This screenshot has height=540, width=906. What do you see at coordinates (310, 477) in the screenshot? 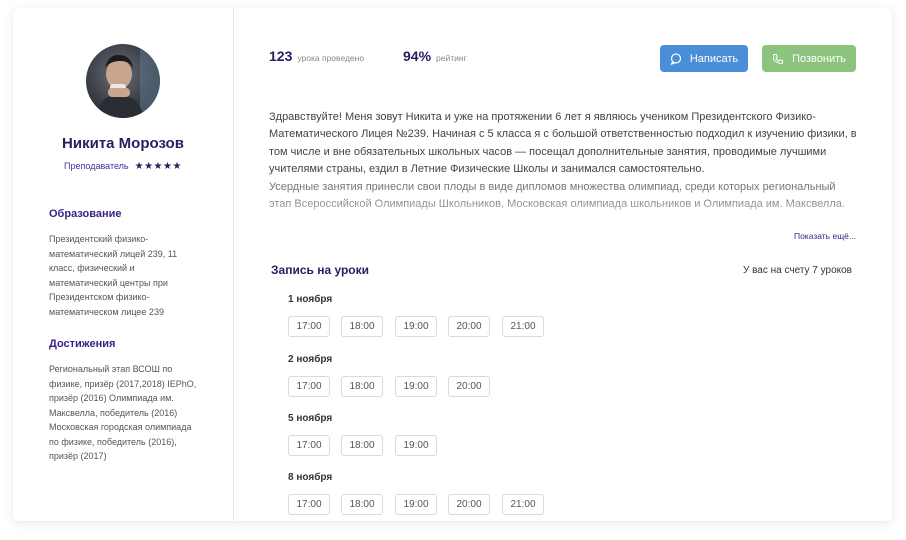
I see `day-label: 8 ноября` at bounding box center [310, 477].